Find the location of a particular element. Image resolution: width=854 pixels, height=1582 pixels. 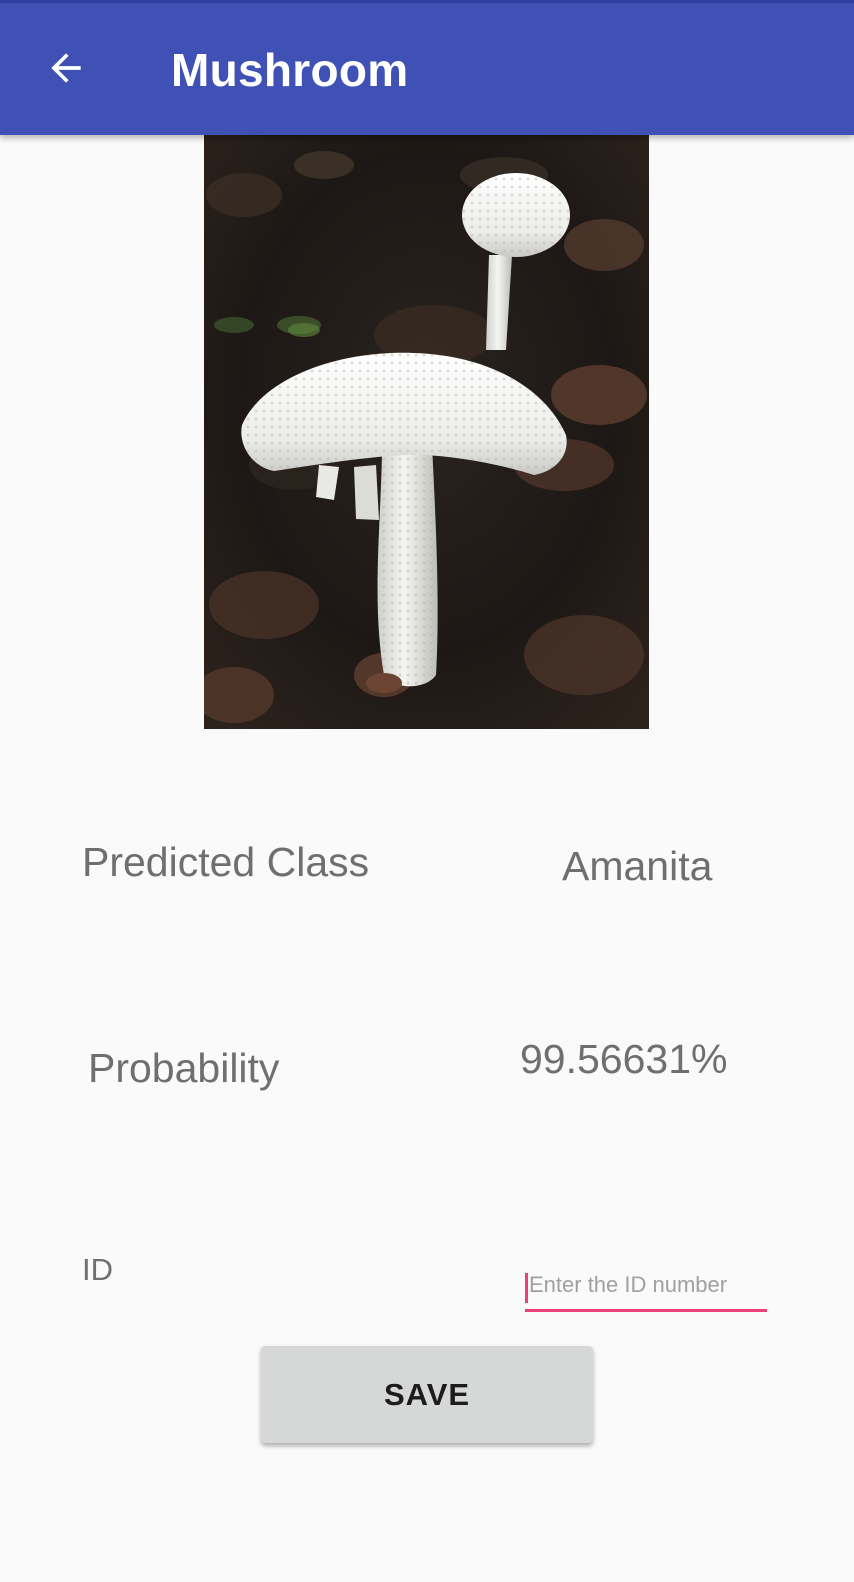

predicted-class-value: Amanita is located at coordinates (637, 866).